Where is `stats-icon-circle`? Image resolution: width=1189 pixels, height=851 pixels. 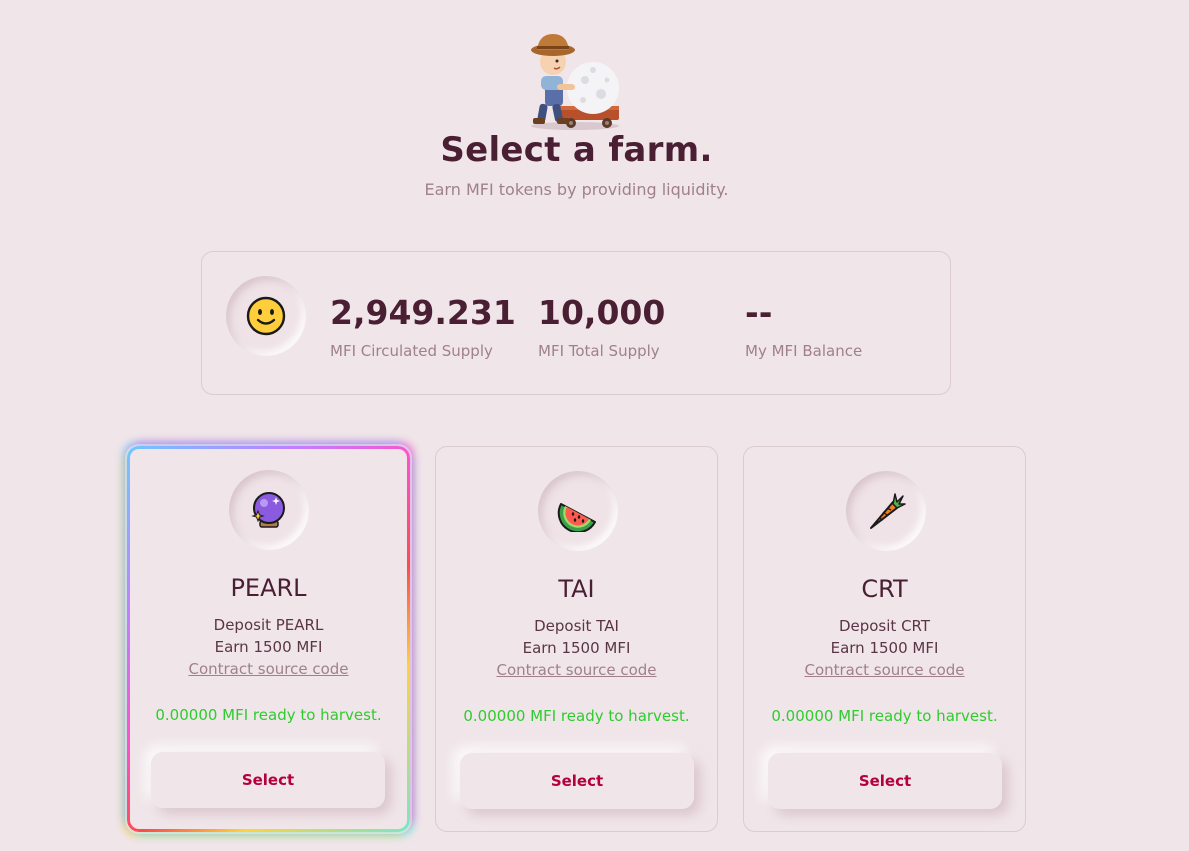 stats-icon-circle is located at coordinates (266, 316).